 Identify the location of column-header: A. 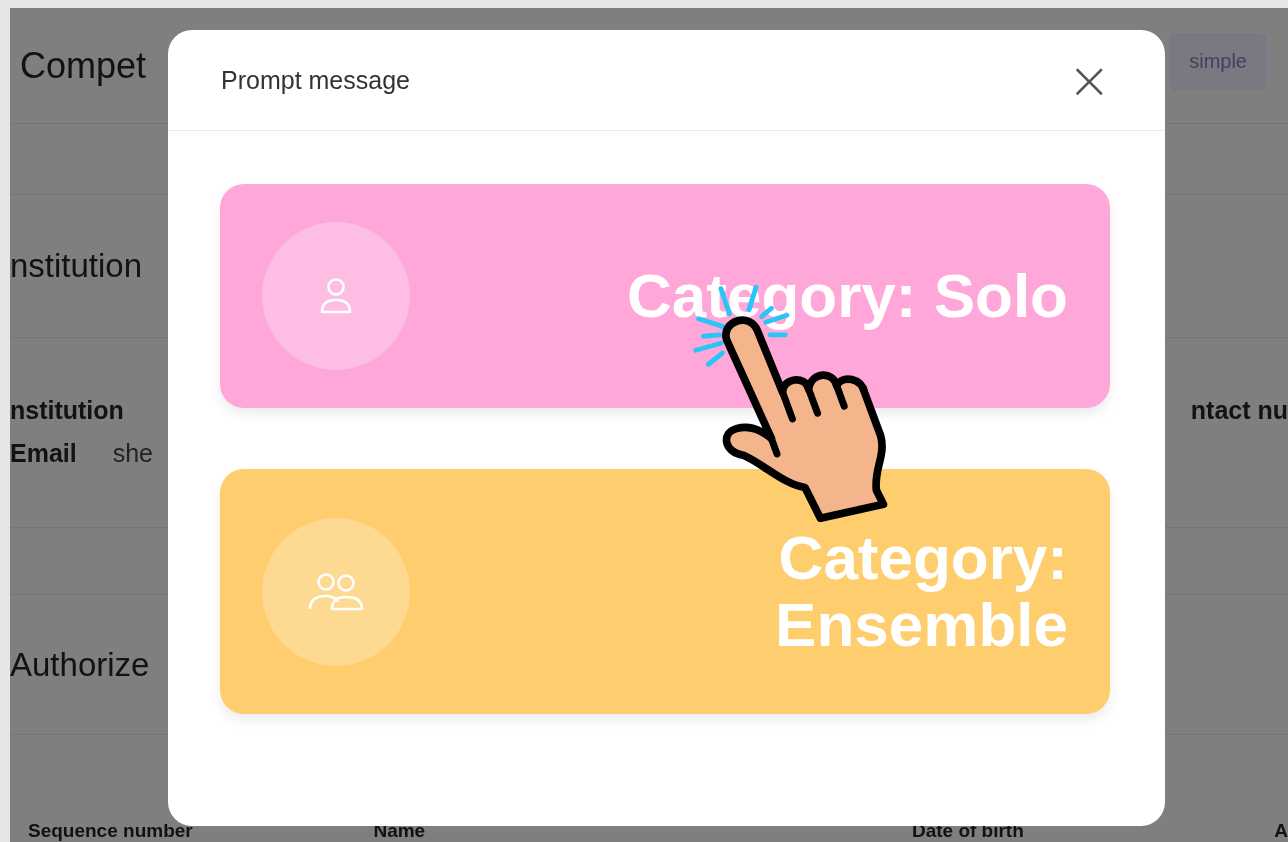
(1281, 830).